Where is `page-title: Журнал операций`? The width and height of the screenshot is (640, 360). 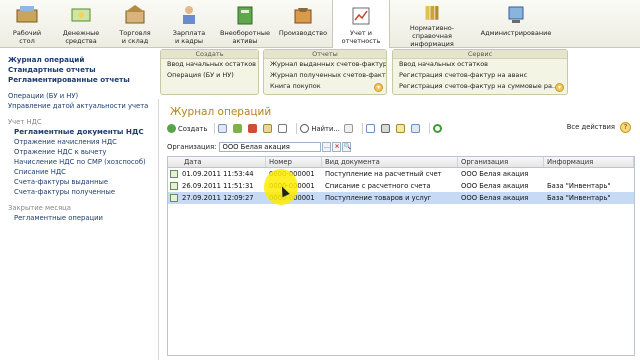 page-title: Журнал операций is located at coordinates (221, 112).